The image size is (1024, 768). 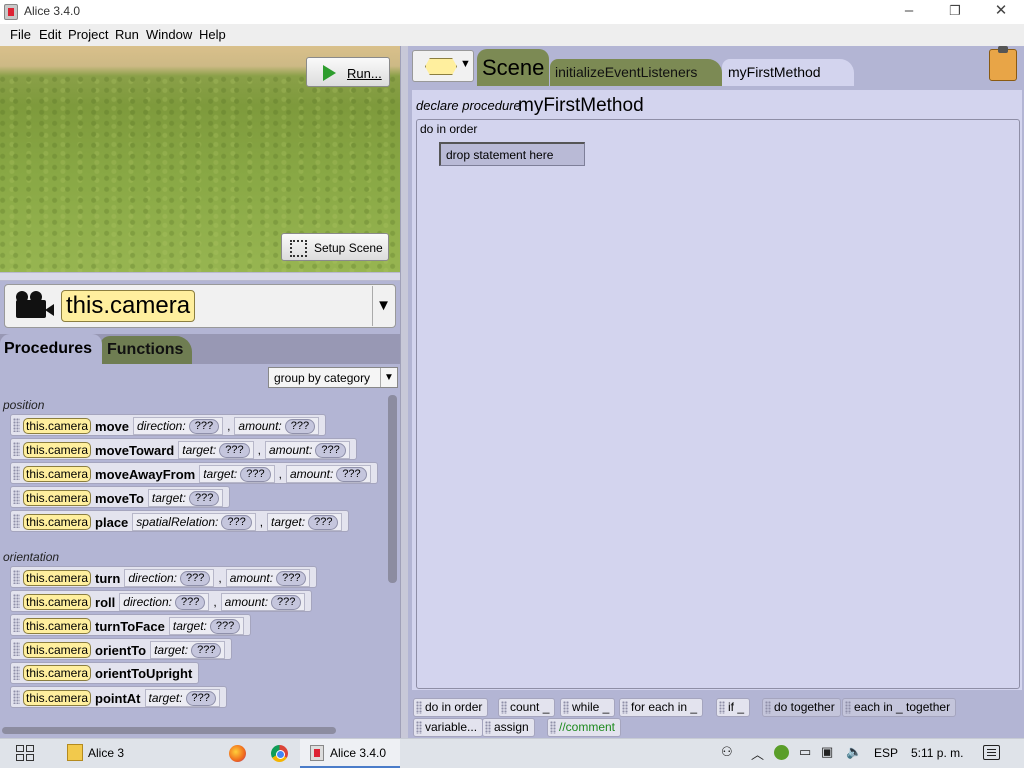 I want to click on procedure-tile: this.camera orientToUpright, so click(x=104, y=673).